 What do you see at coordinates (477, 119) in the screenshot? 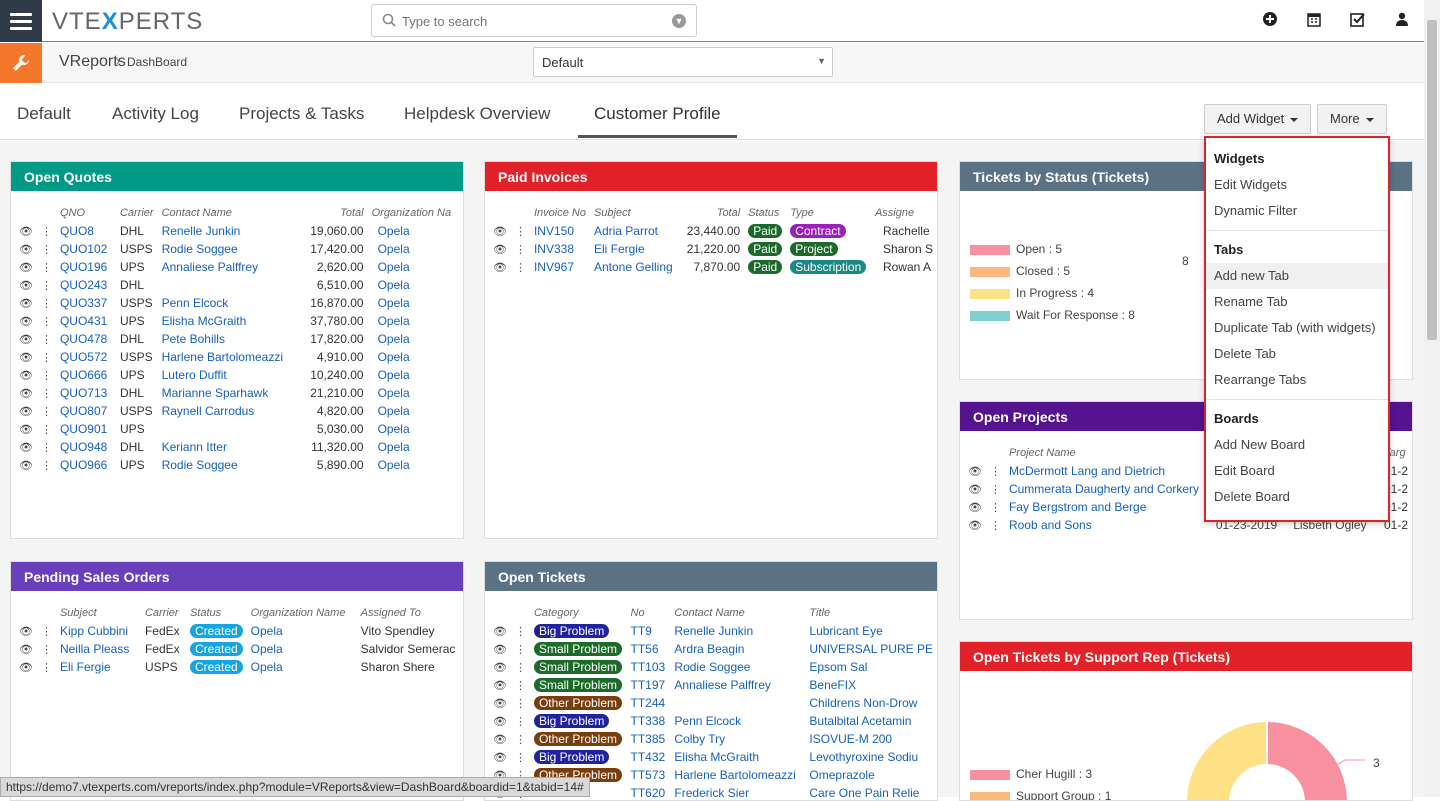
I see `tab-helpdesk-overview: Helpdesk Overview` at bounding box center [477, 119].